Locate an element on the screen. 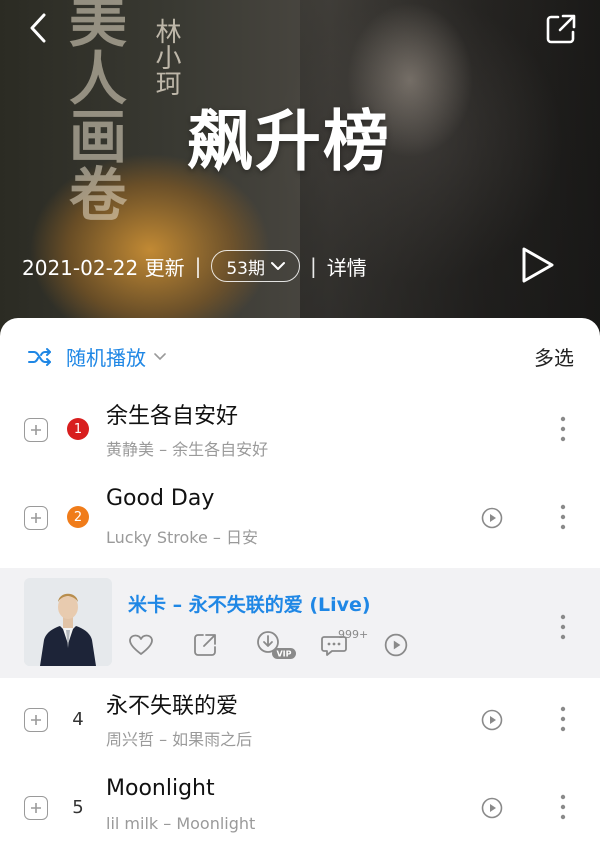 Image resolution: width=600 pixels, height=865 pixels. list-item: 4 永不失联的爱 周兴哲 – 如果雨之后 is located at coordinates (300, 724).